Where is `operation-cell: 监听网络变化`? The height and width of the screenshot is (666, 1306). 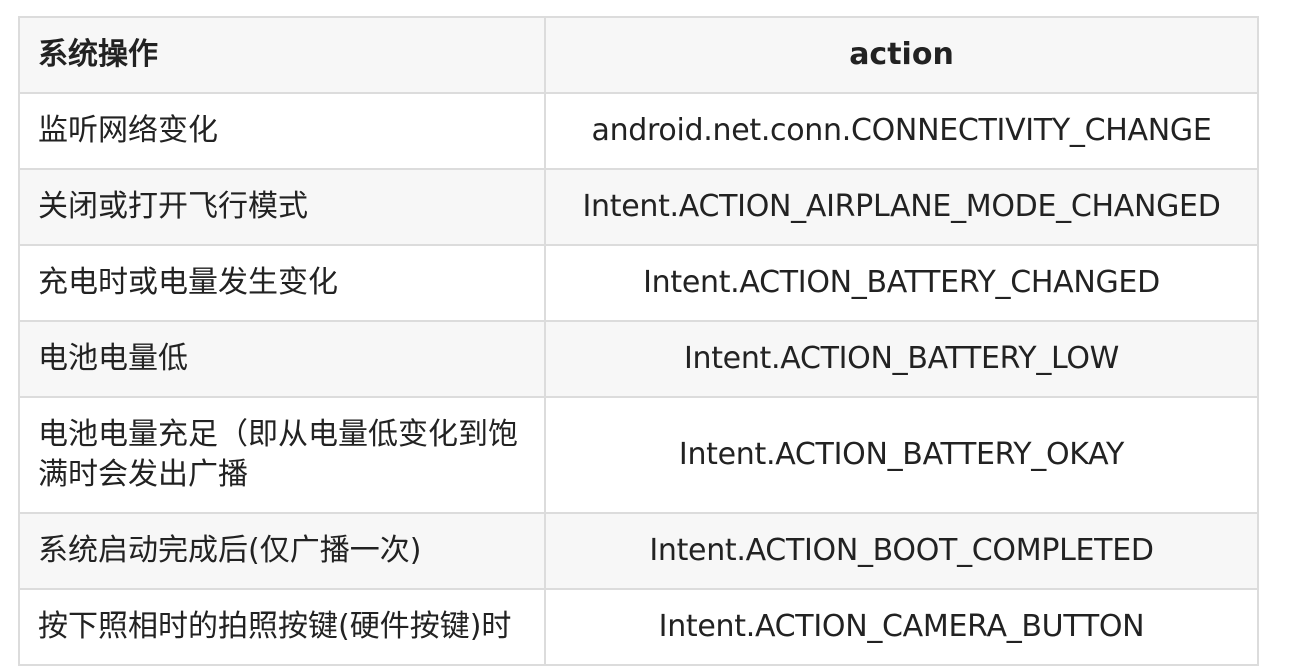 operation-cell: 监听网络变化 is located at coordinates (282, 131).